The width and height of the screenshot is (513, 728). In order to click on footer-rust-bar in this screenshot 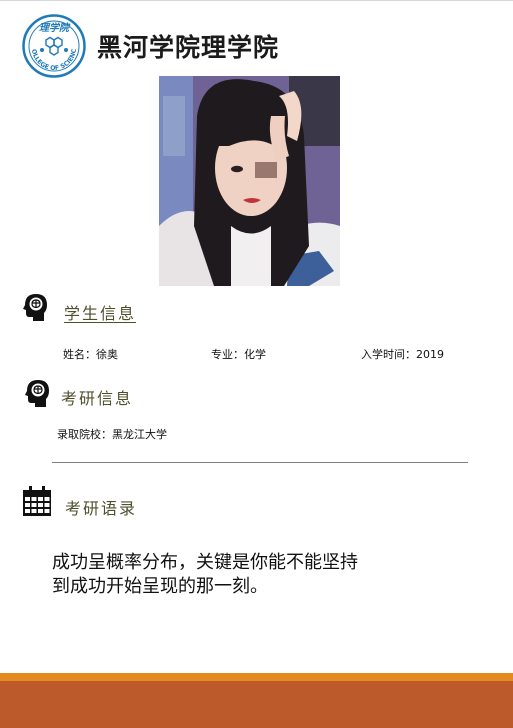, I will do `click(256, 704)`.